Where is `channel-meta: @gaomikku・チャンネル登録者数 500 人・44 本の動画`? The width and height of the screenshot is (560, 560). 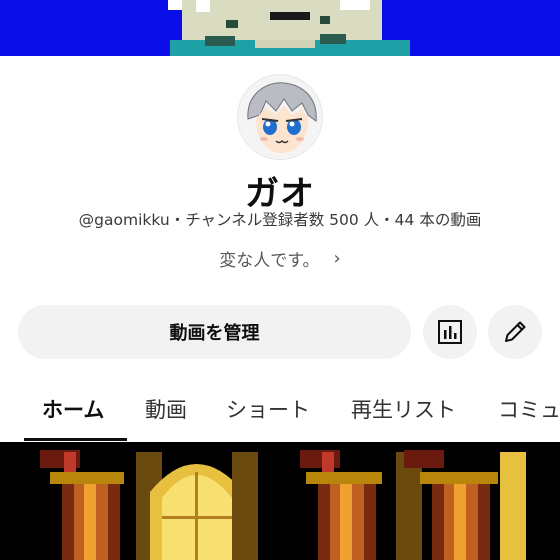
channel-meta: @gaomikku・チャンネル登録者数 500 人・44 本の動画 is located at coordinates (280, 220).